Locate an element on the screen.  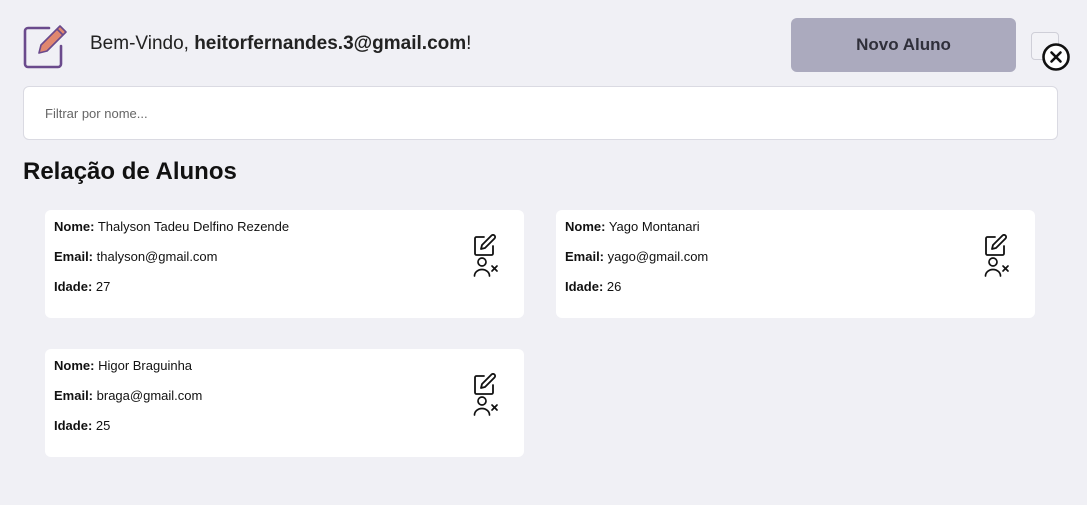
student-email: Email: braga@gmail.com is located at coordinates (128, 395).